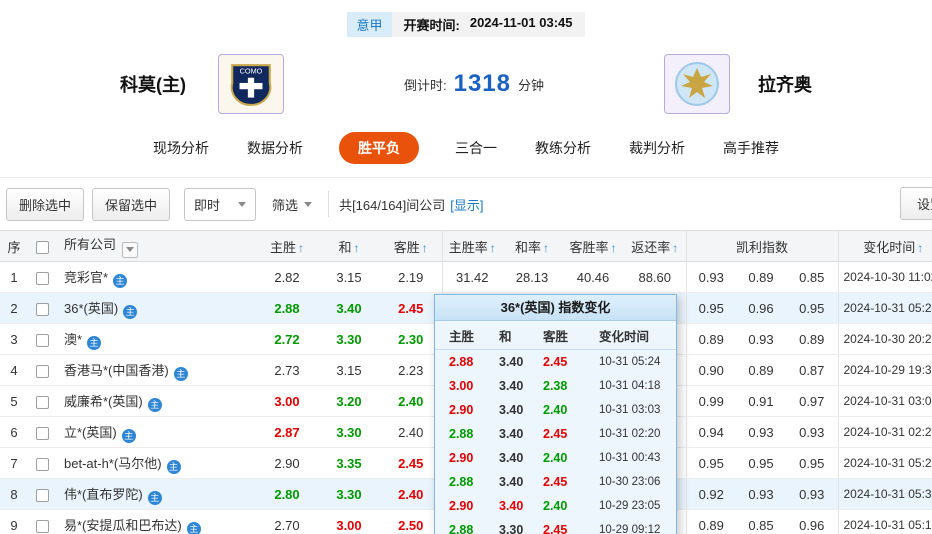  What do you see at coordinates (156, 432) in the screenshot?
I see `company-cell: 立*(英国) 主` at bounding box center [156, 432].